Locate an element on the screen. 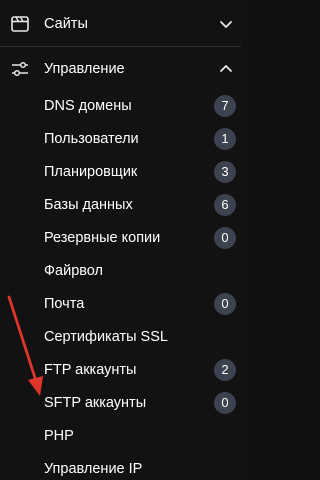 The image size is (320, 480). menu-item-label: Резервные копии is located at coordinates (102, 237).